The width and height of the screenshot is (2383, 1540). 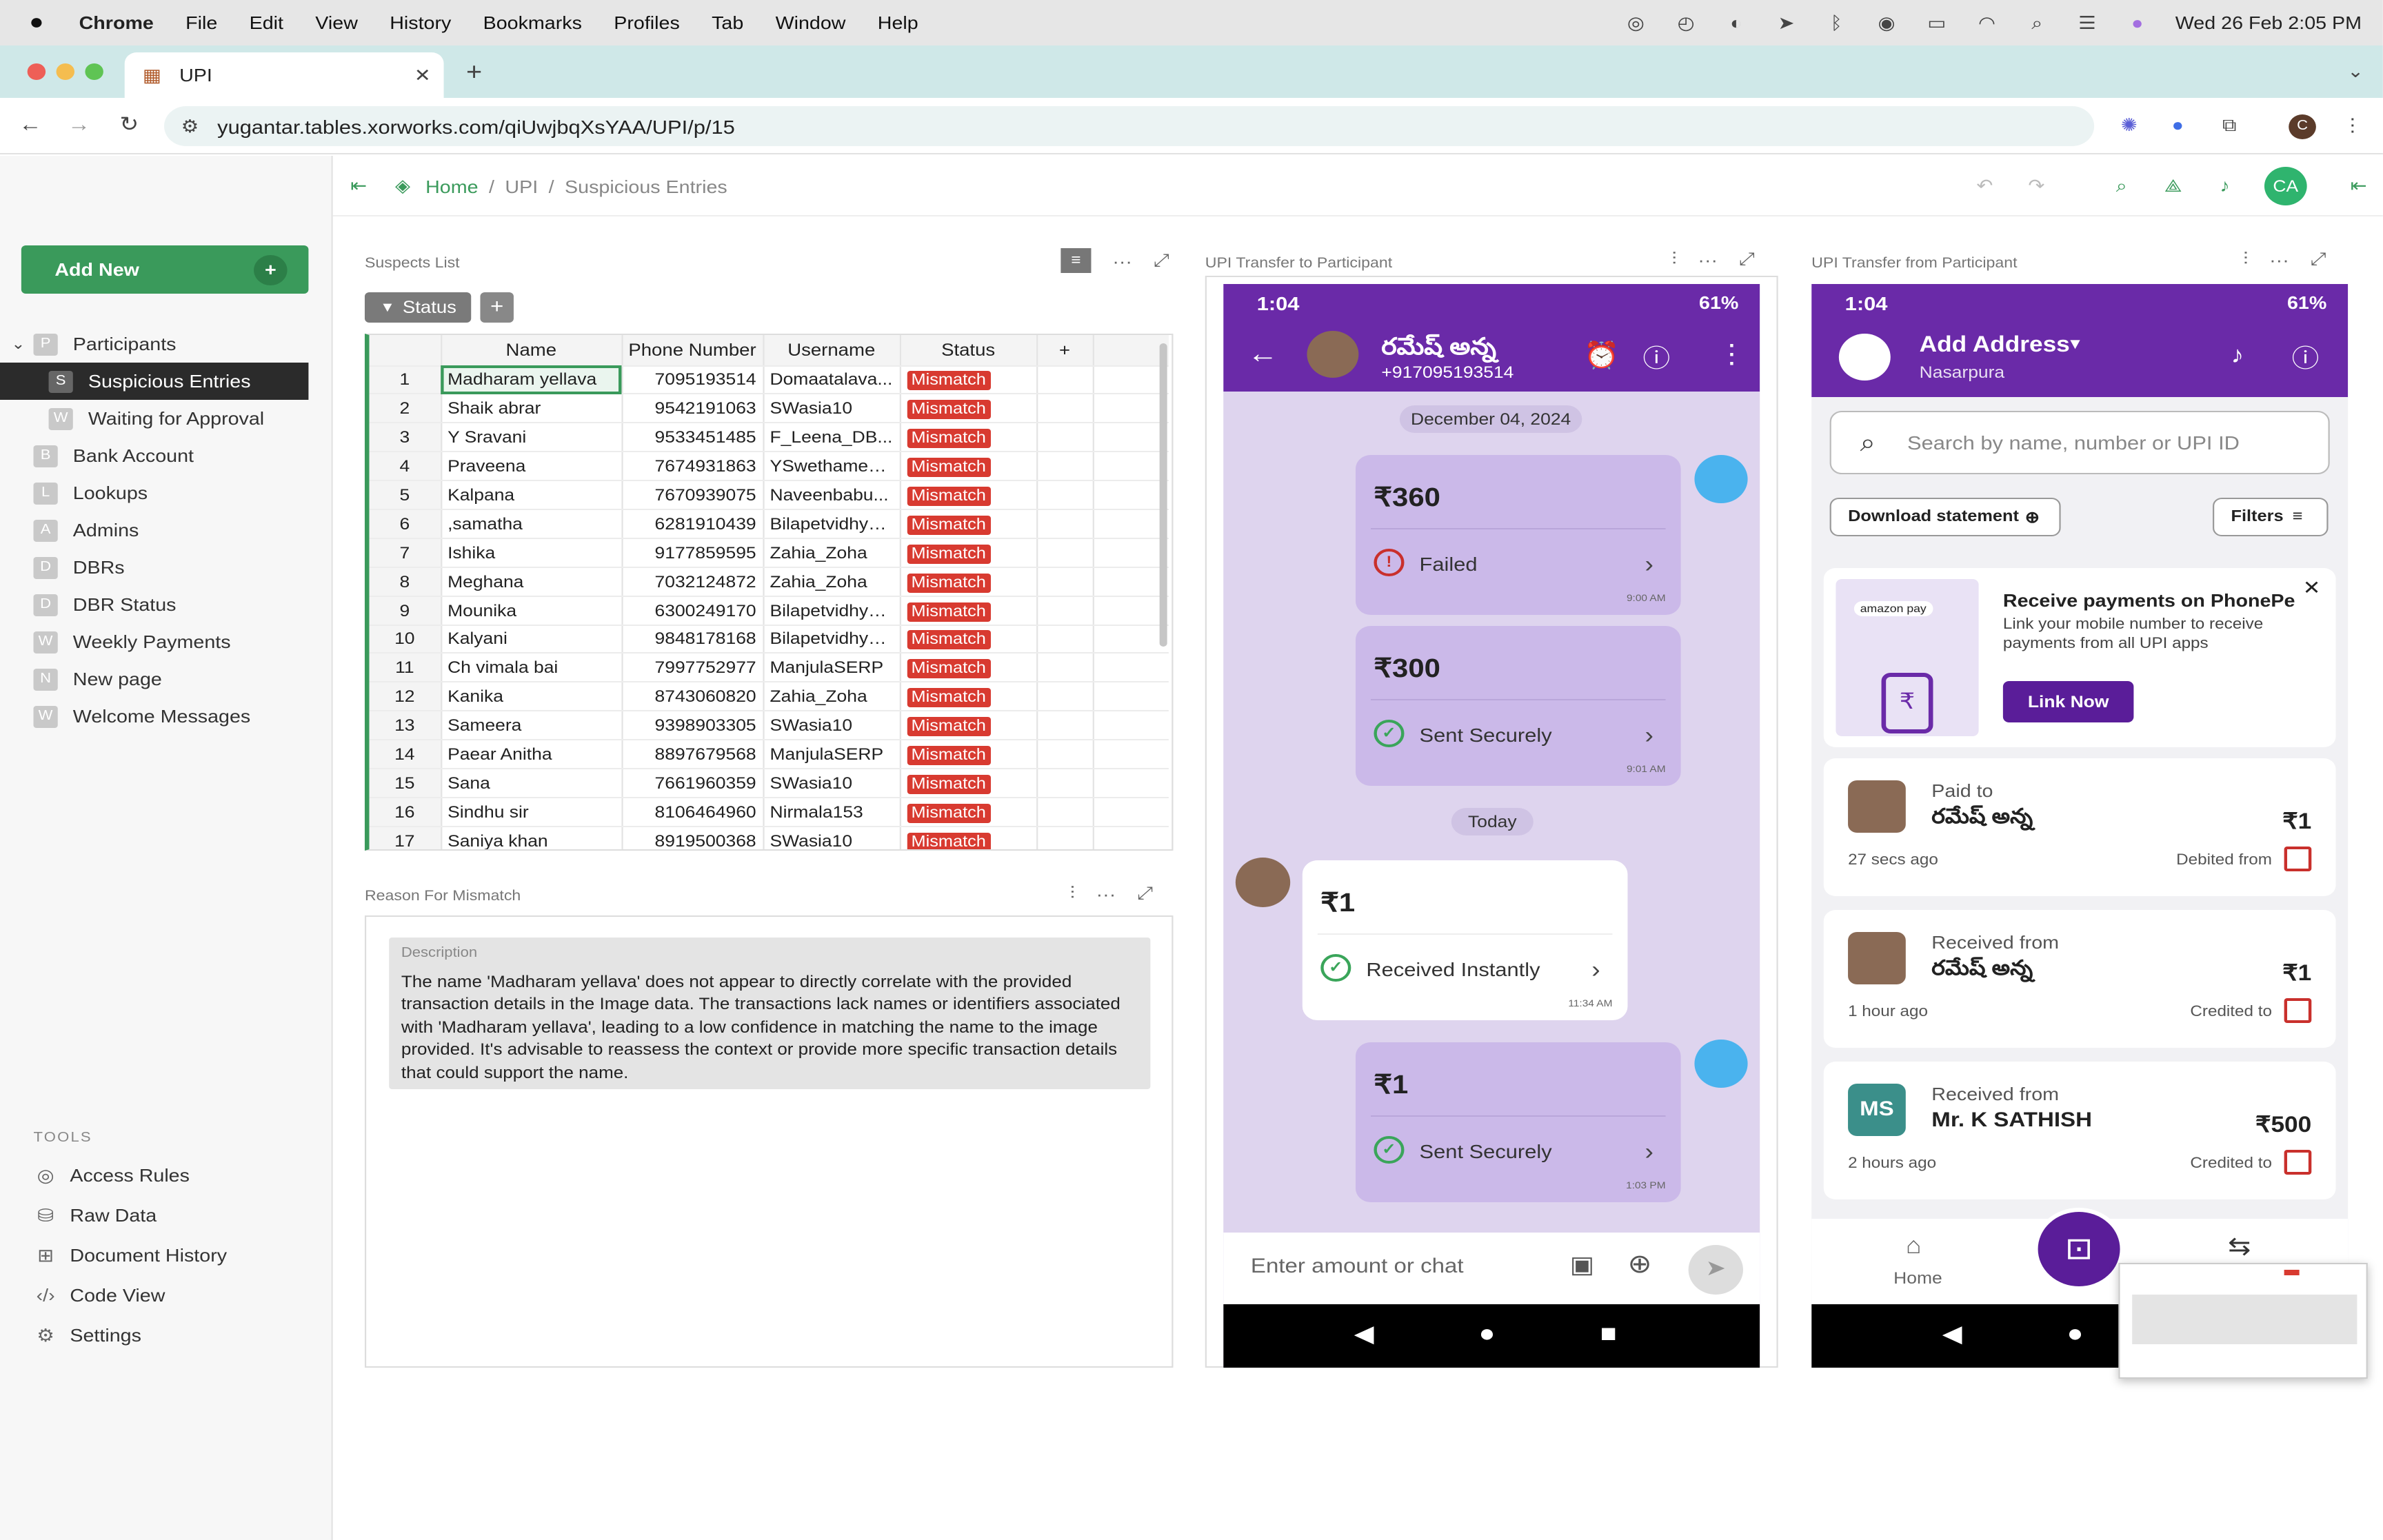 What do you see at coordinates (692, 553) in the screenshot?
I see `phone-cell: 9177859595` at bounding box center [692, 553].